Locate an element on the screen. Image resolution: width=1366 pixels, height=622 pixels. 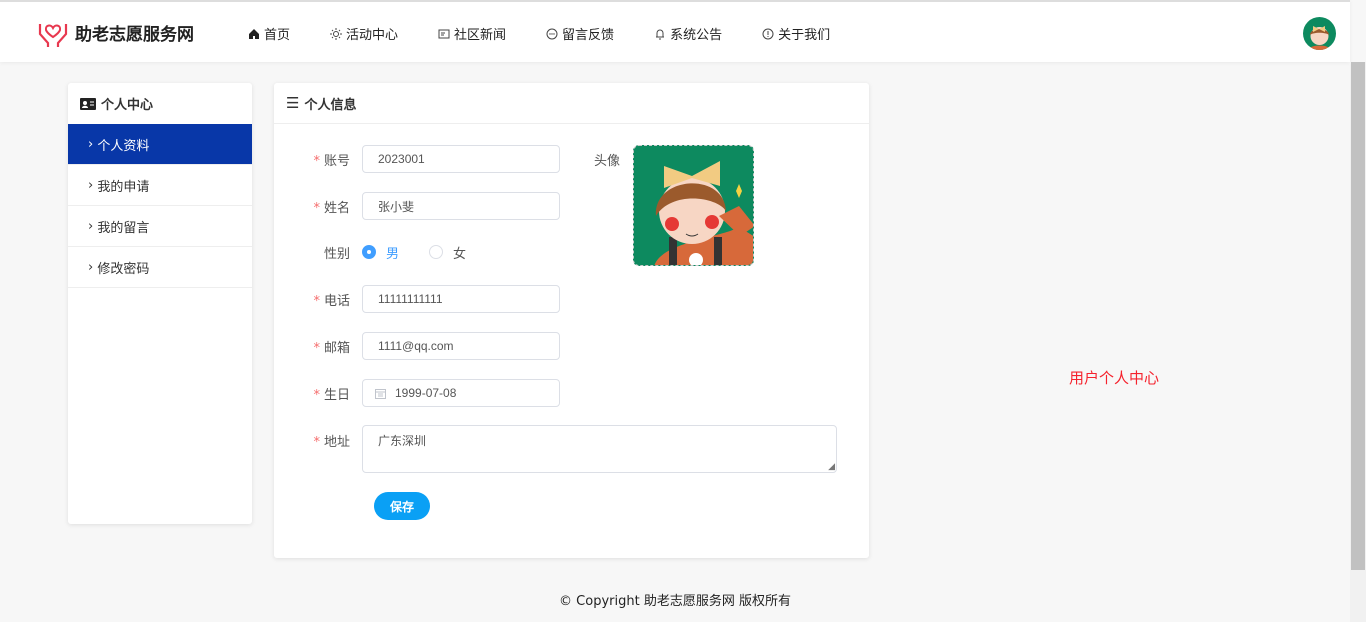
user-center-caption: 用户个人中心 is located at coordinates (1114, 378).